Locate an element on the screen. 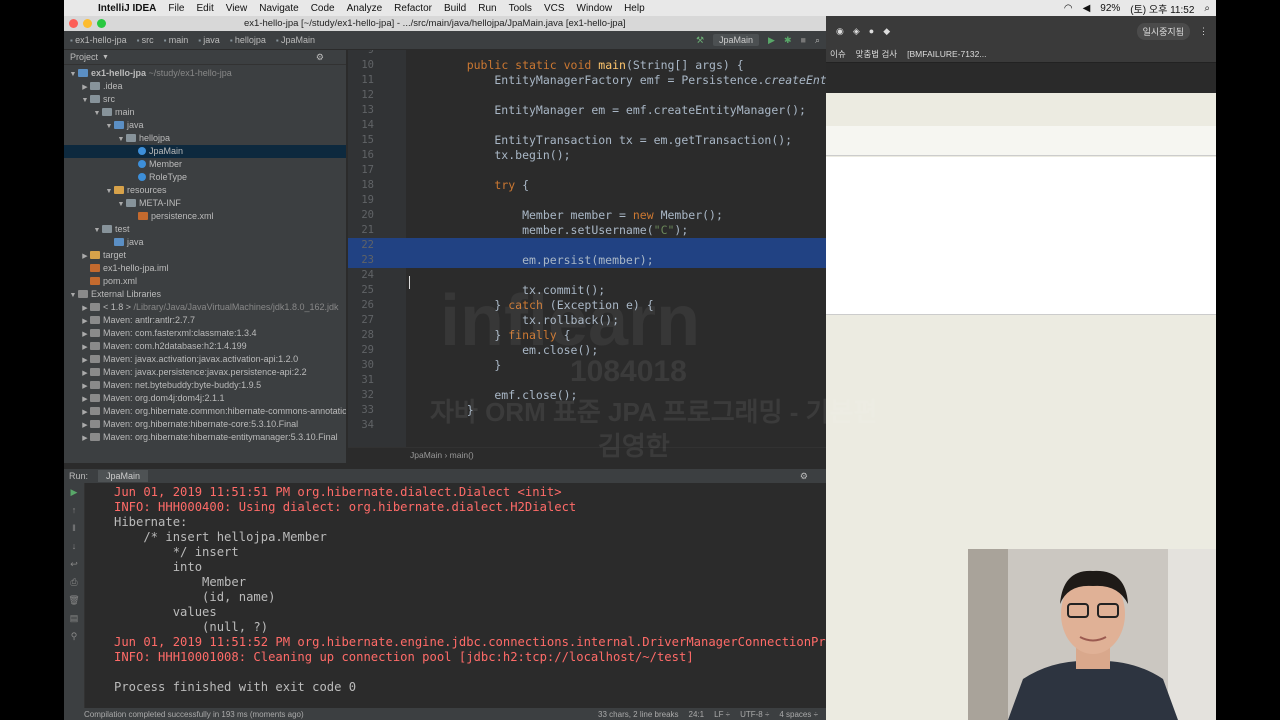 Image resolution: width=1280 pixels, height=720 pixels. code-line: 23 em.persist(member); is located at coordinates (587, 260).